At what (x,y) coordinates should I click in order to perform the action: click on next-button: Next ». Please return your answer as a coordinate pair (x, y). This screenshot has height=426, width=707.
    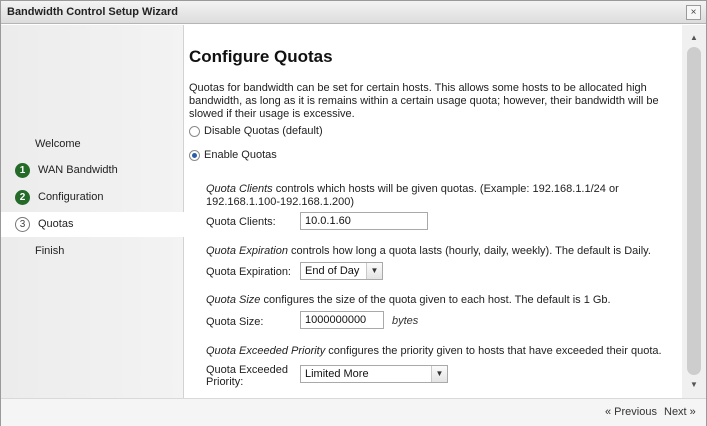
    Looking at the image, I should click on (680, 412).